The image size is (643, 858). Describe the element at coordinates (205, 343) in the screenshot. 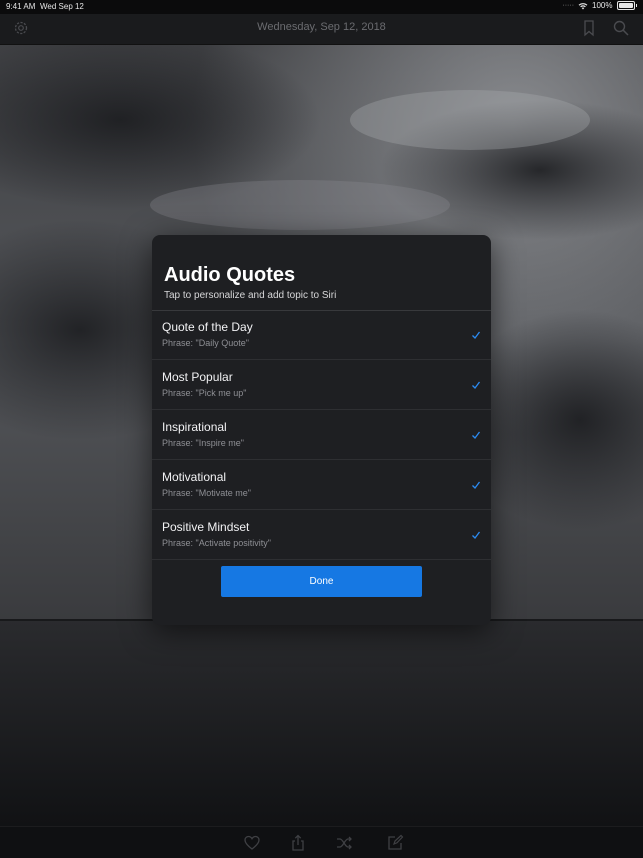

I see `topic-phrase: Phrase: "Daily Quote"` at that location.